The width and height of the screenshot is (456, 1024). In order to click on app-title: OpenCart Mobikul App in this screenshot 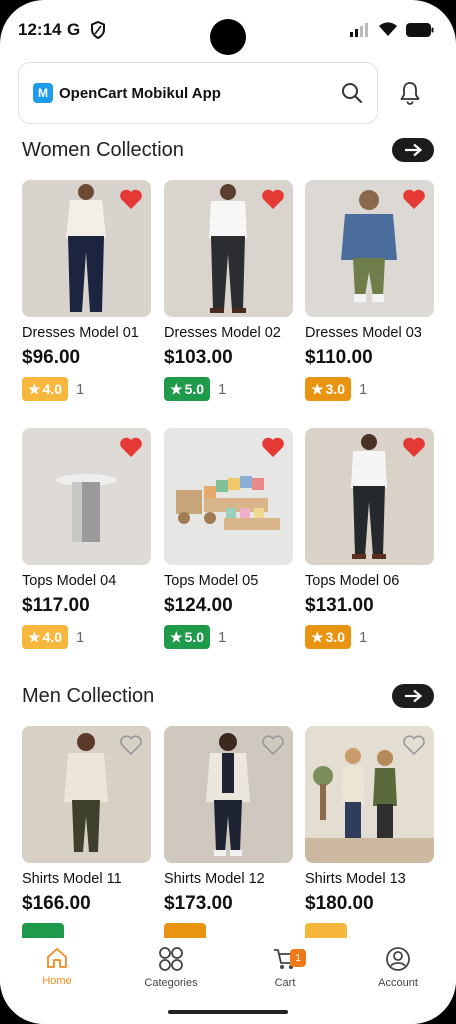, I will do `click(140, 93)`.